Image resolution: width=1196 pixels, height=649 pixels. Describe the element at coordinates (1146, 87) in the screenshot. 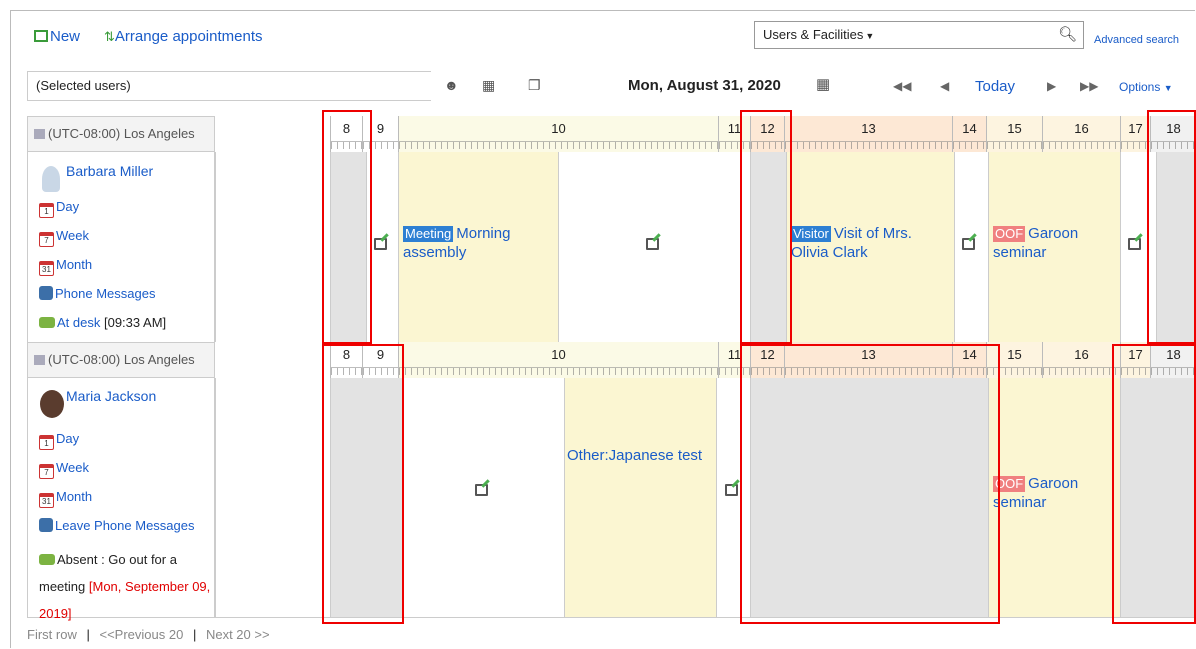

I see `options-menu: Options ▼` at that location.